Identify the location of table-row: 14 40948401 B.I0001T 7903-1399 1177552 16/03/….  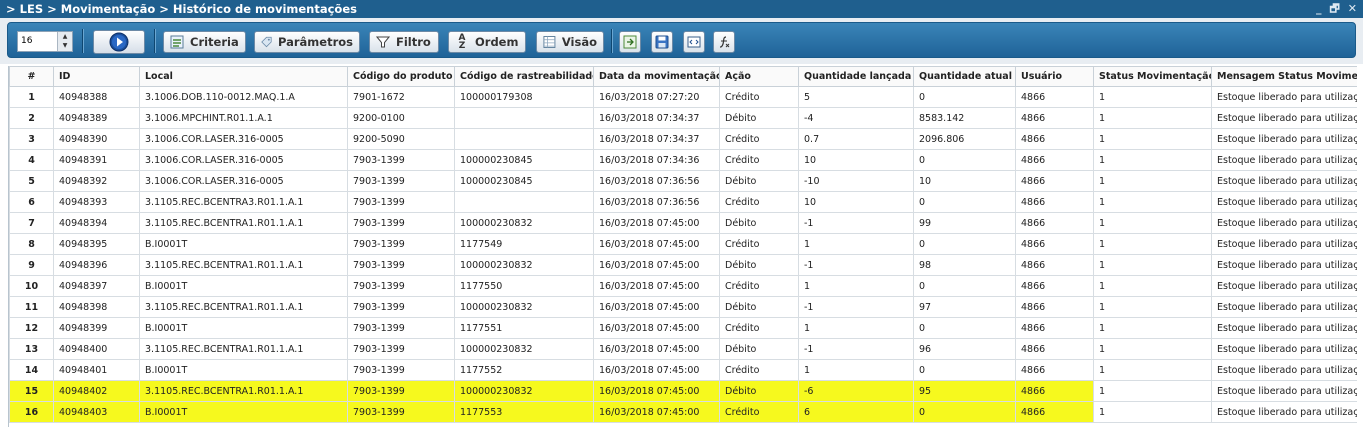
(683, 370).